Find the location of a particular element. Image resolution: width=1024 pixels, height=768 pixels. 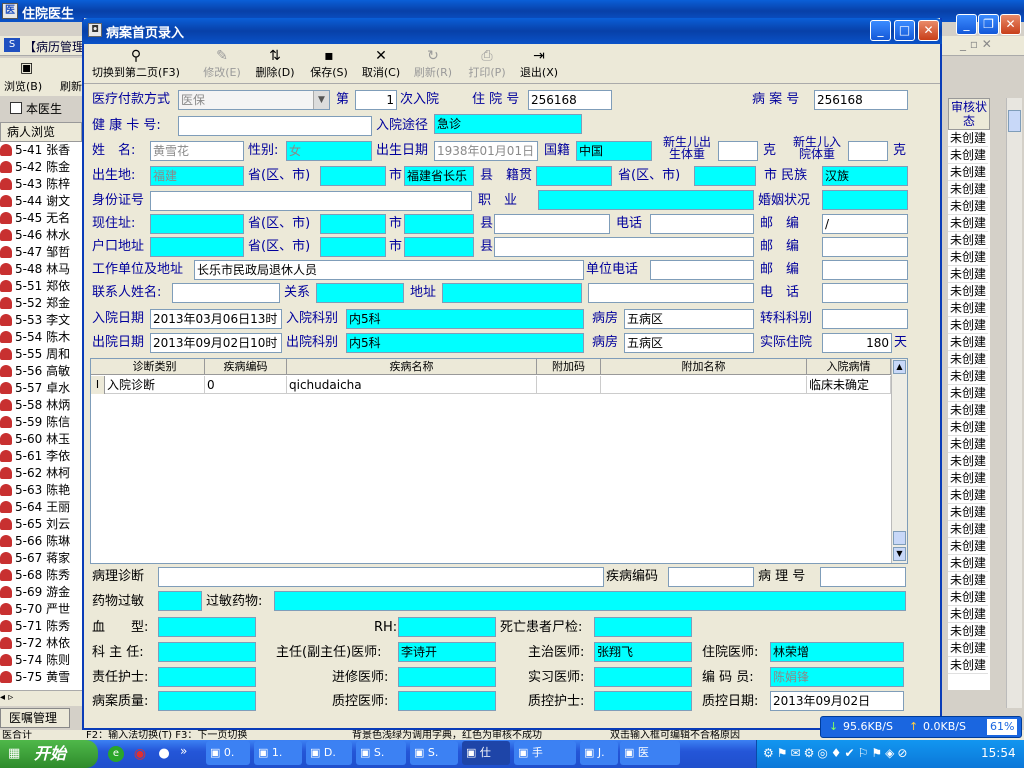

grid-header-cell: 疾病名称 is located at coordinates (412, 367).